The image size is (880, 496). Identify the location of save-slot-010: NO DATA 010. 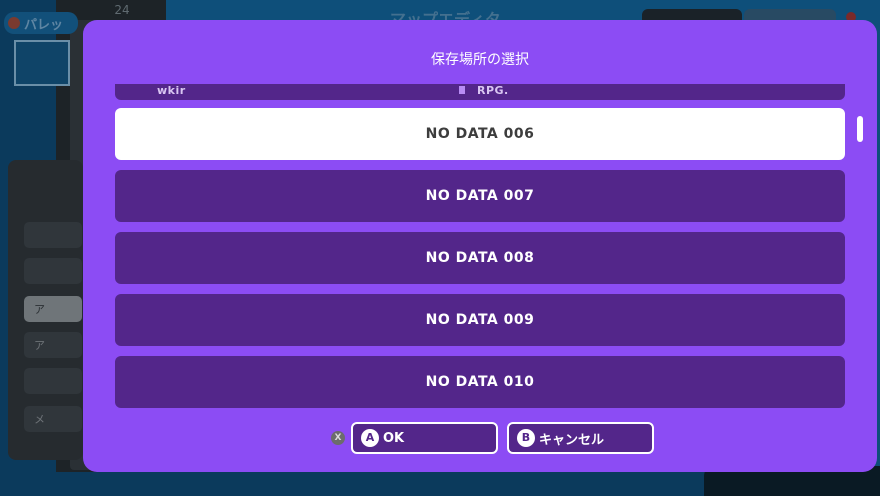
(480, 382).